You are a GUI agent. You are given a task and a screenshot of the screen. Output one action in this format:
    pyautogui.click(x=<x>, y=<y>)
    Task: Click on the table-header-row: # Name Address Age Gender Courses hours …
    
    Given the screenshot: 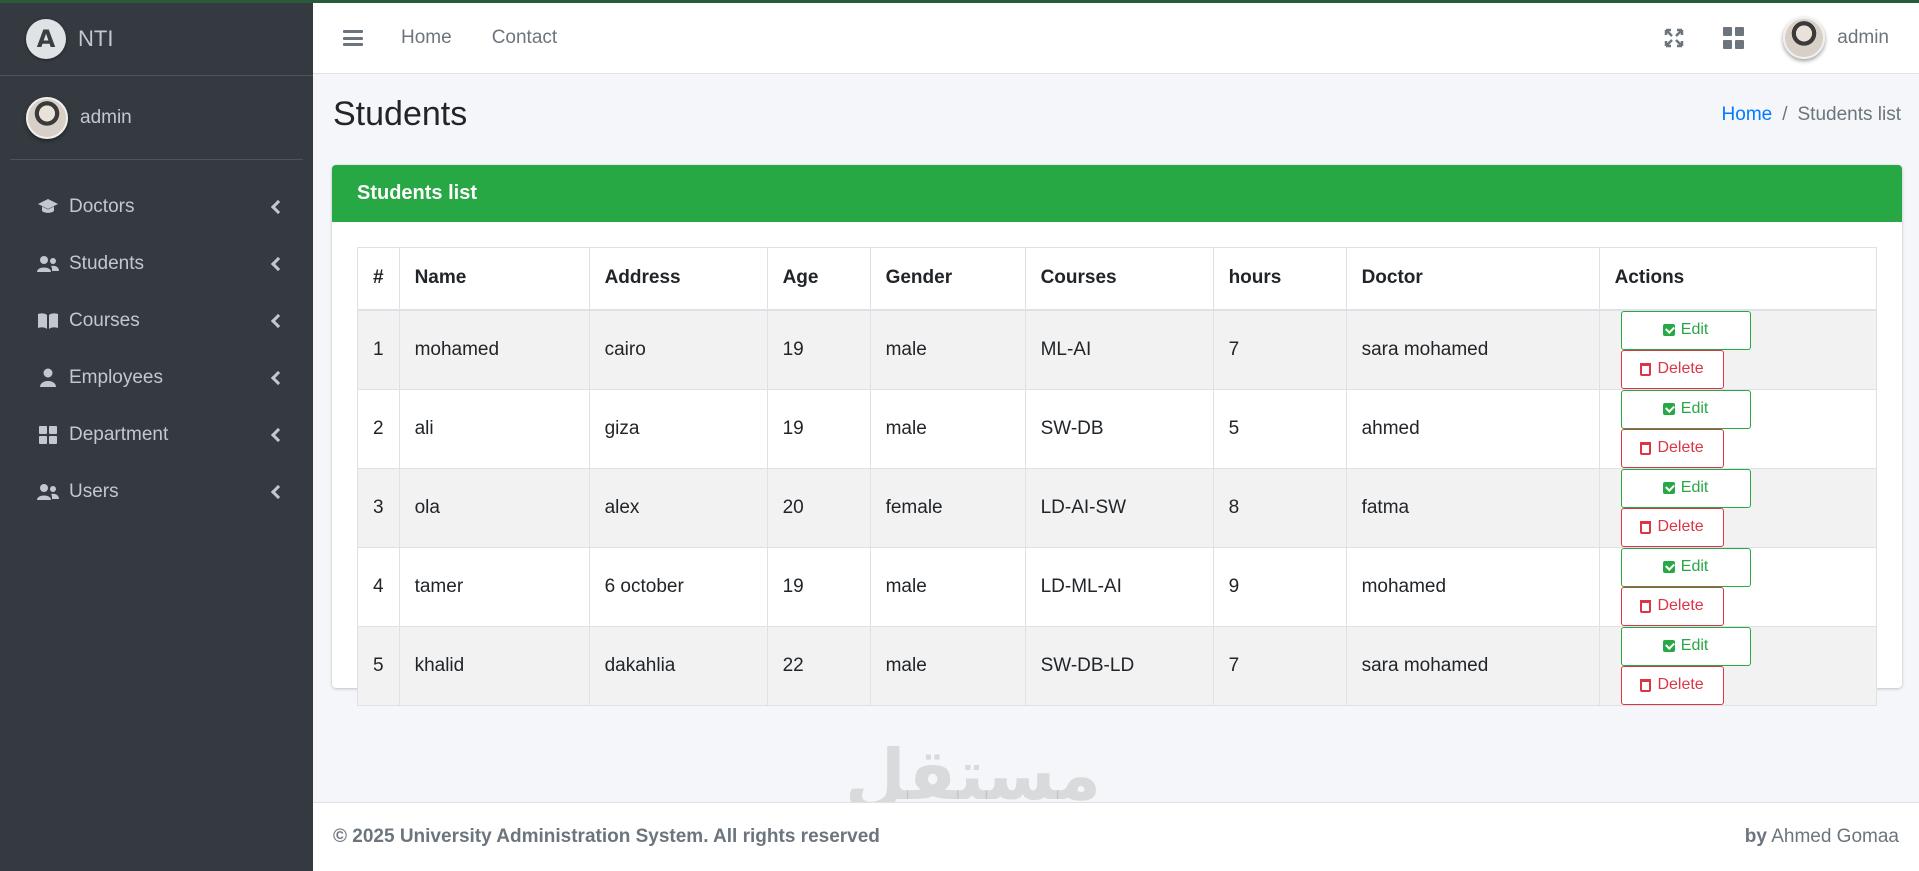 What is the action you would take?
    pyautogui.click(x=1117, y=279)
    